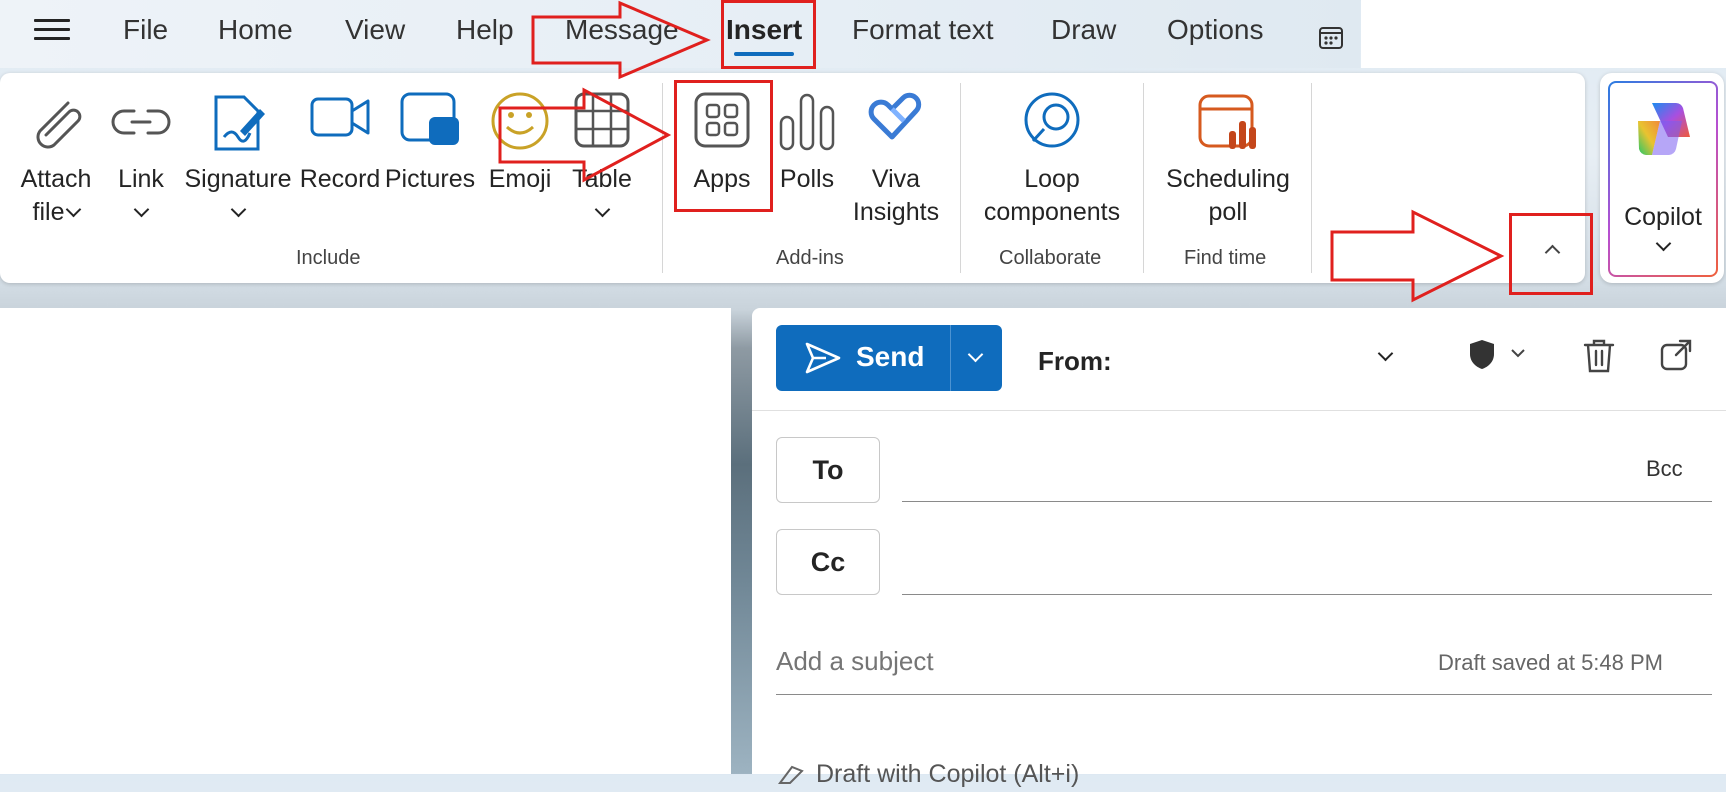  I want to click on copilot-draft-icon, so click(791, 774).